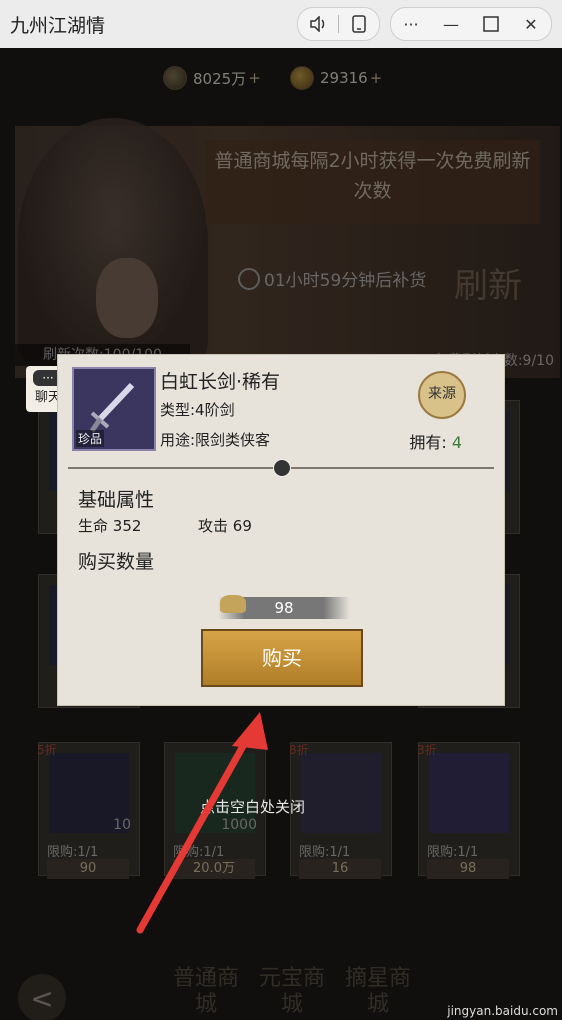 The width and height of the screenshot is (562, 1020). Describe the element at coordinates (202, 823) in the screenshot. I see `red-arrow-annotation` at that location.